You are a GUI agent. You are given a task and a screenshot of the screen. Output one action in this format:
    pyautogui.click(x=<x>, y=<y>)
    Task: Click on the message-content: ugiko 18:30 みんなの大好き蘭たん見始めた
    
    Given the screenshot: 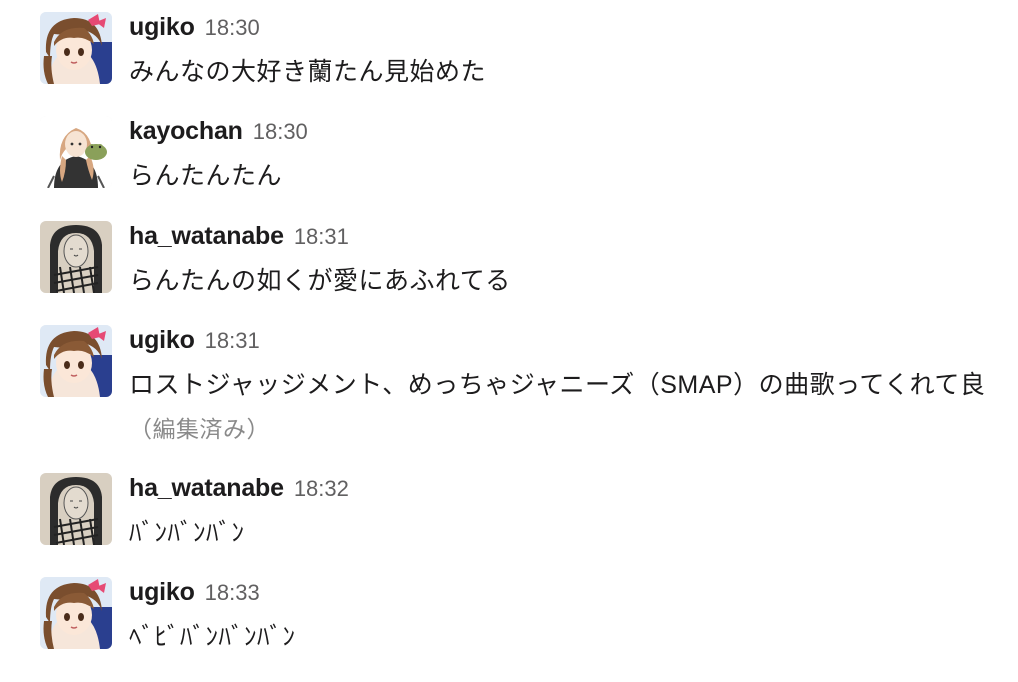 What is the action you would take?
    pyautogui.click(x=558, y=53)
    